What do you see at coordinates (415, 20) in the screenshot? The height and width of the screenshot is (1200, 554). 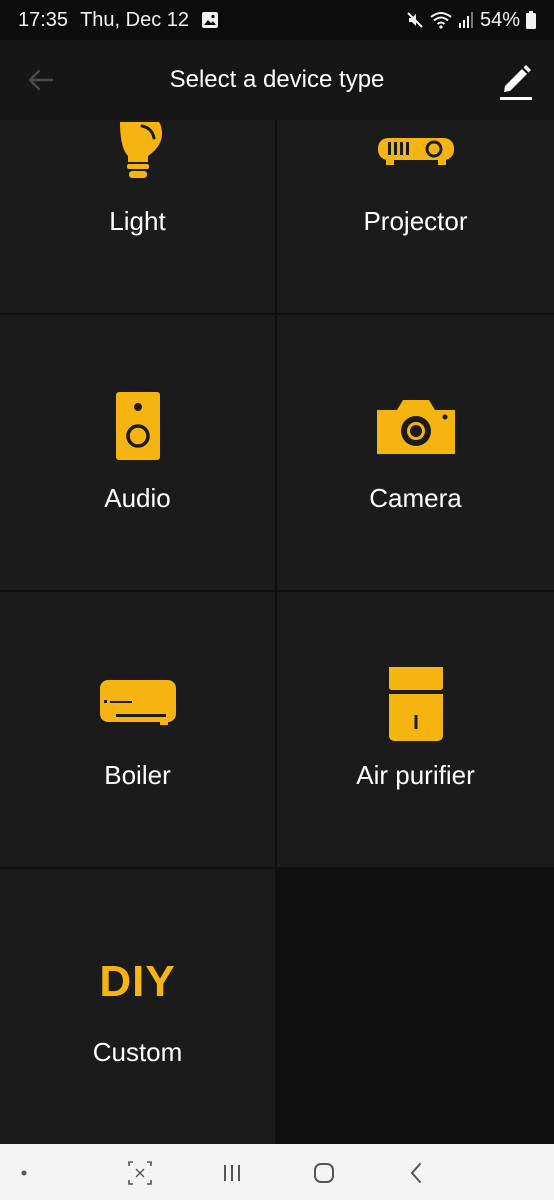 I see `mute-icon` at bounding box center [415, 20].